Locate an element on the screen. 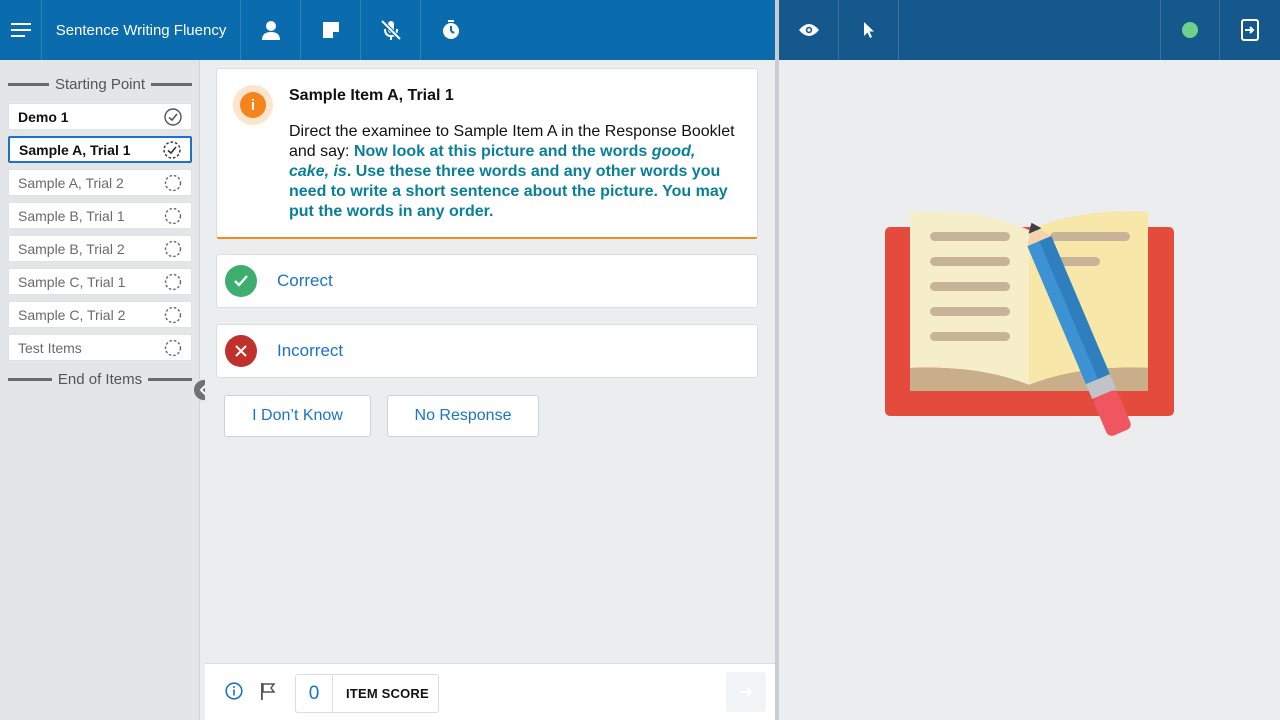 This screenshot has height=720, width=1280. status-dot-icon is located at coordinates (1190, 30).